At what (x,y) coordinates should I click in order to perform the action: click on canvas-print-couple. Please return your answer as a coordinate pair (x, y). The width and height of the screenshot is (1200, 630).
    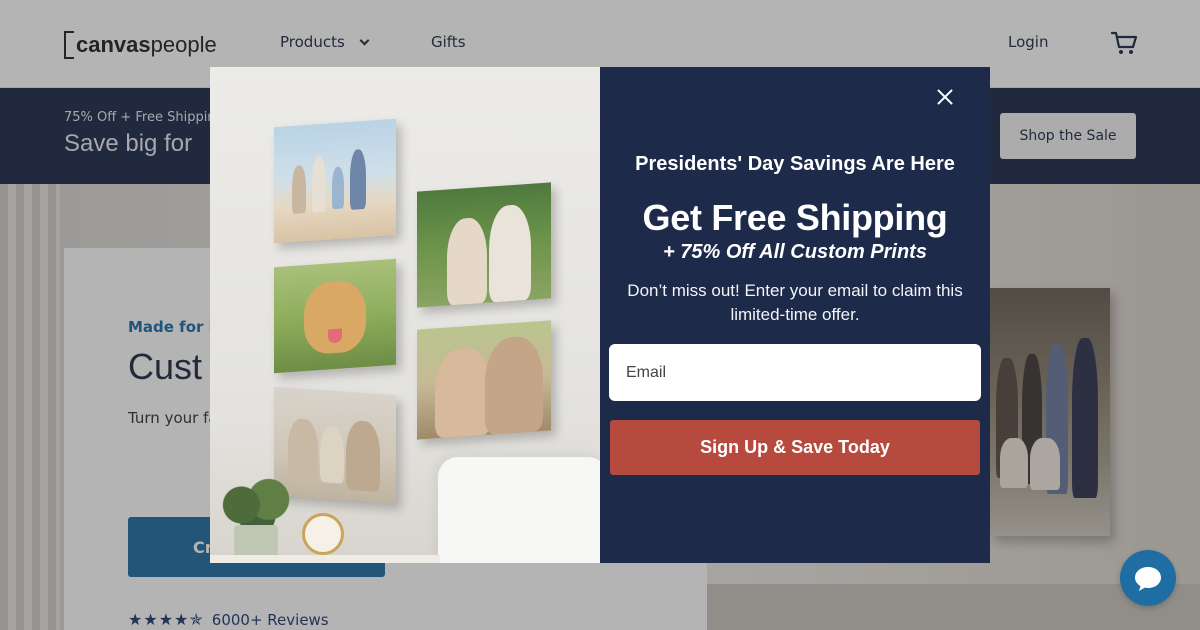
    Looking at the image, I should click on (484, 380).